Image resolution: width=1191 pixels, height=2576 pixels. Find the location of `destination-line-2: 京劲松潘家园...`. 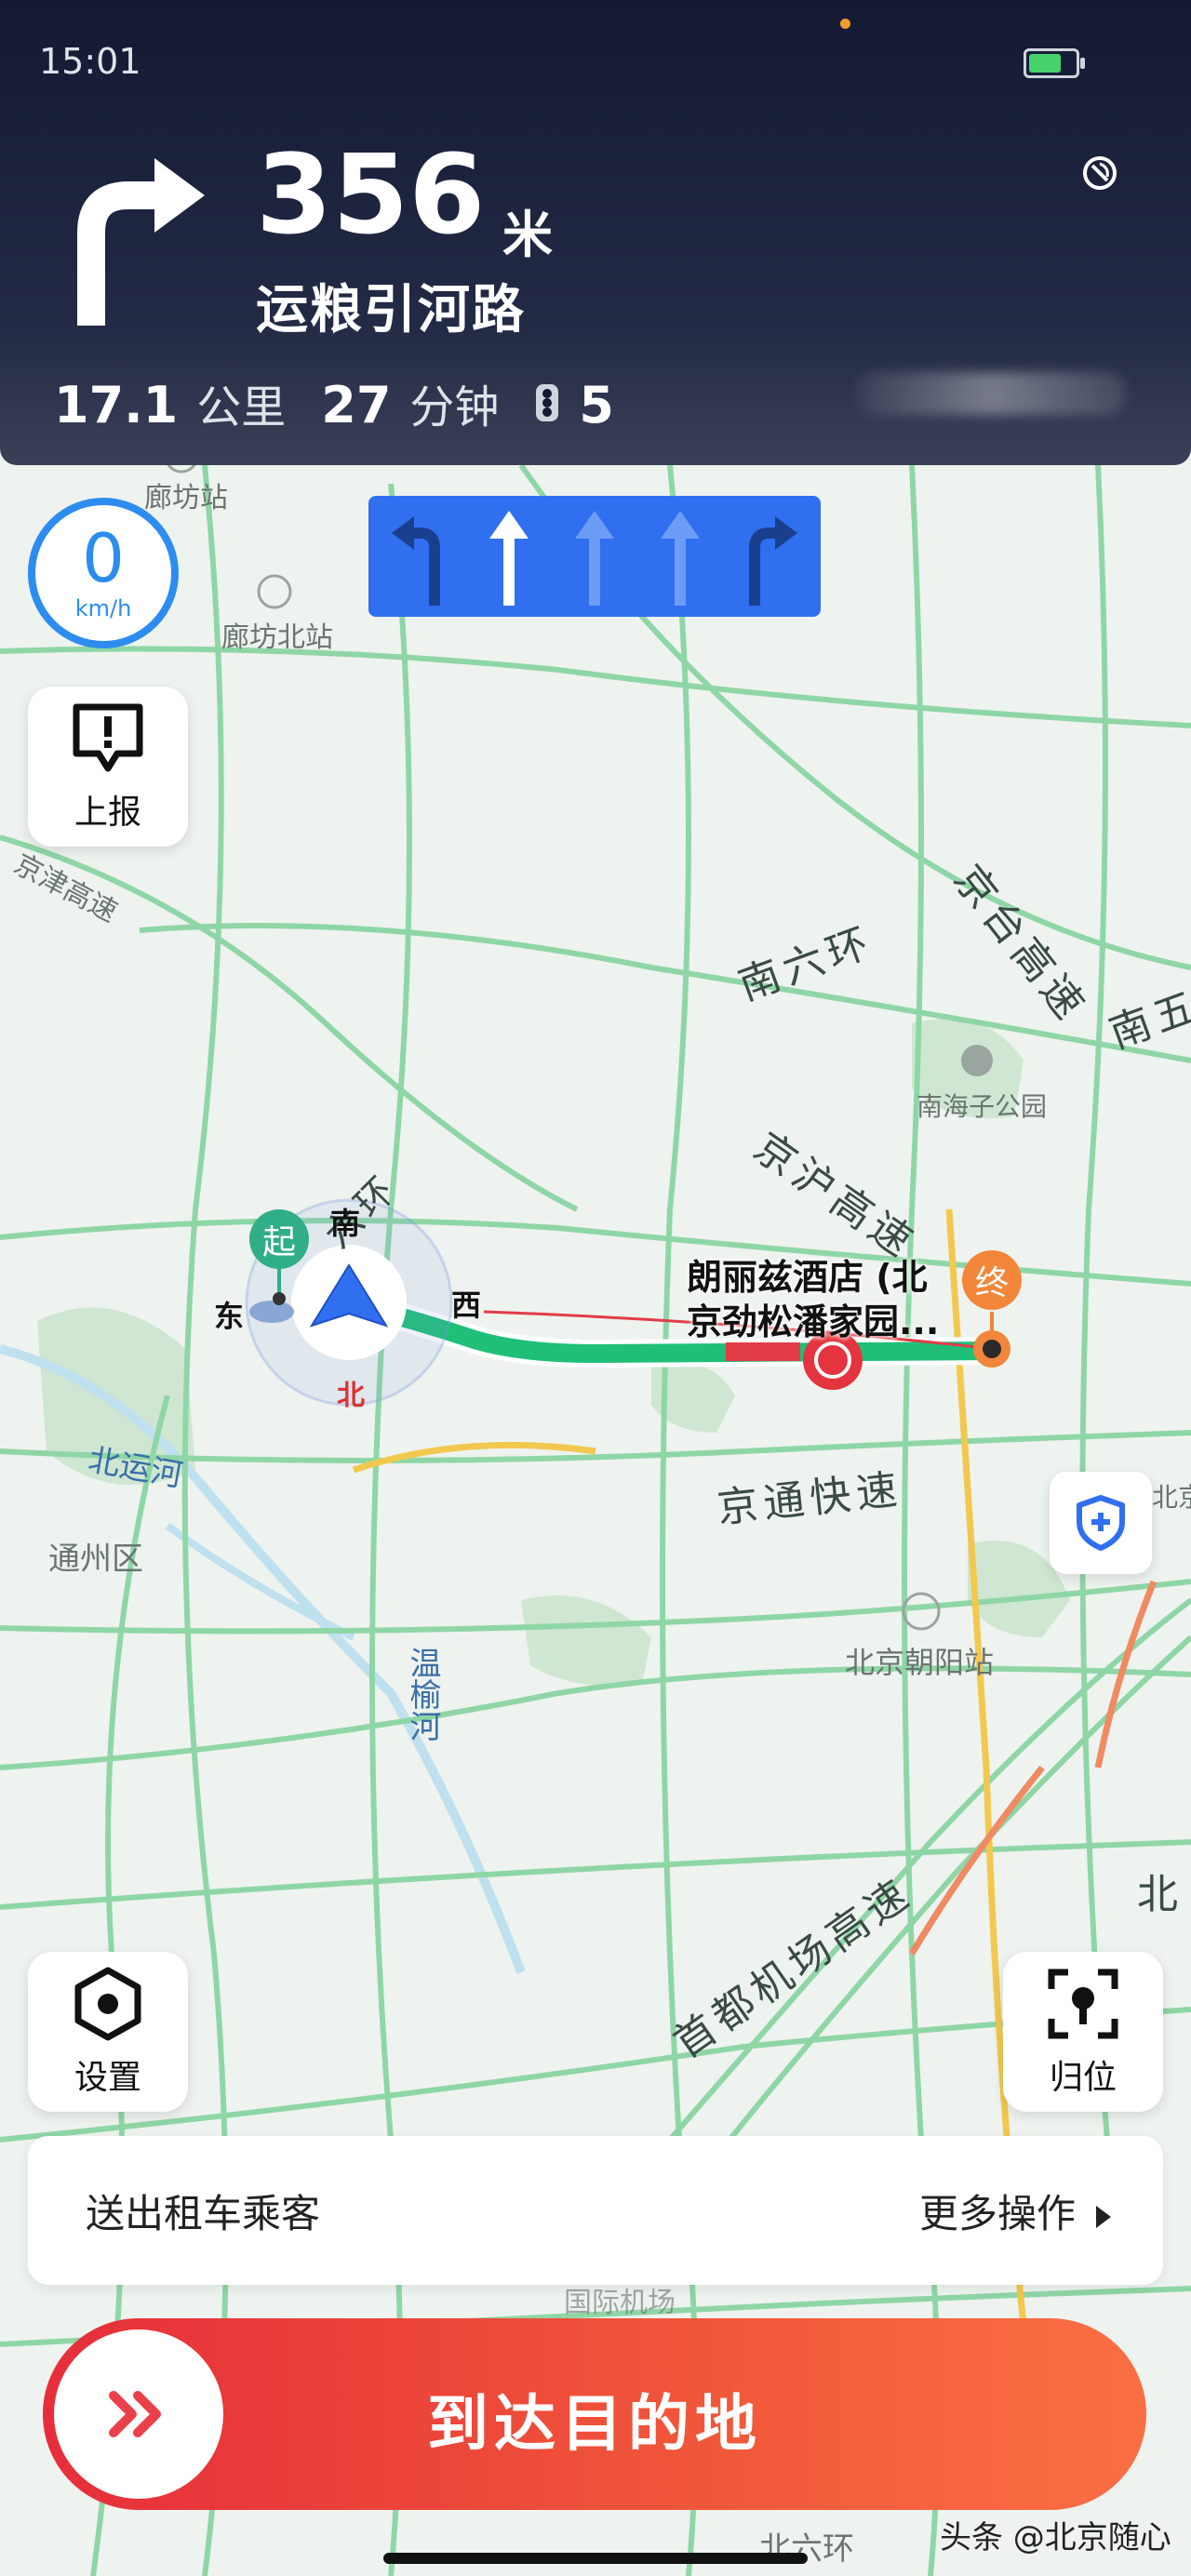

destination-line-2: 京劲松潘家园... is located at coordinates (813, 1321).